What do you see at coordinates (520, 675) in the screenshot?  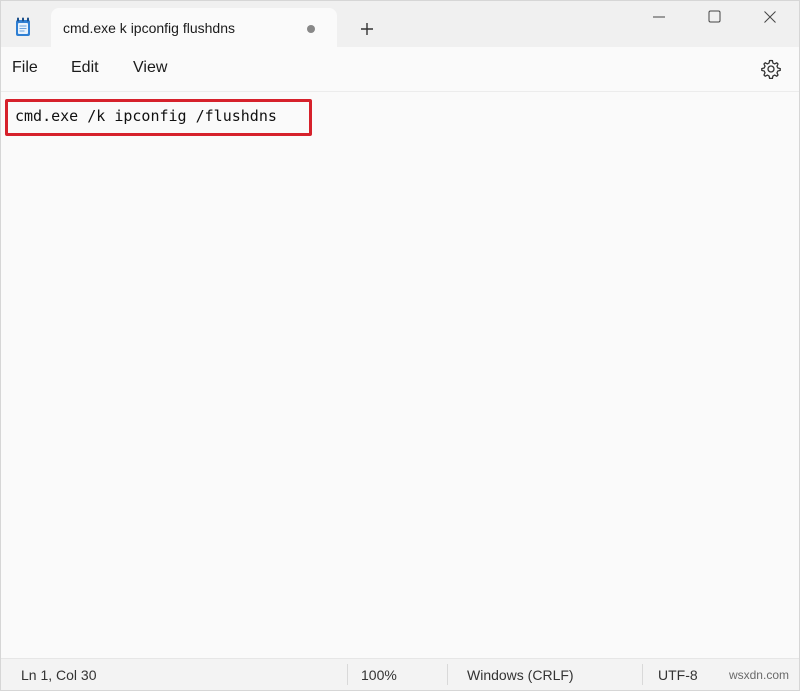 I see `line-ending: Windows (CRLF)` at bounding box center [520, 675].